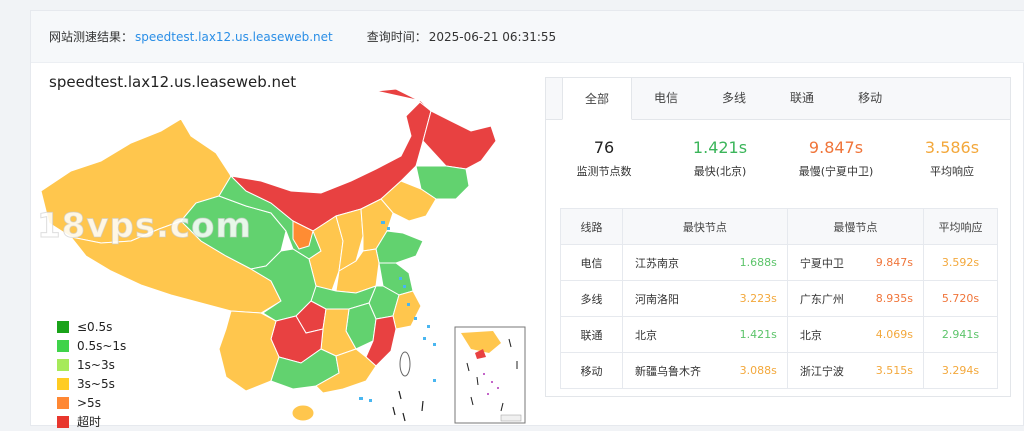 This screenshot has height=431, width=1024. What do you see at coordinates (893, 370) in the screenshot?
I see `cell-slow-time: 3.515s` at bounding box center [893, 370].